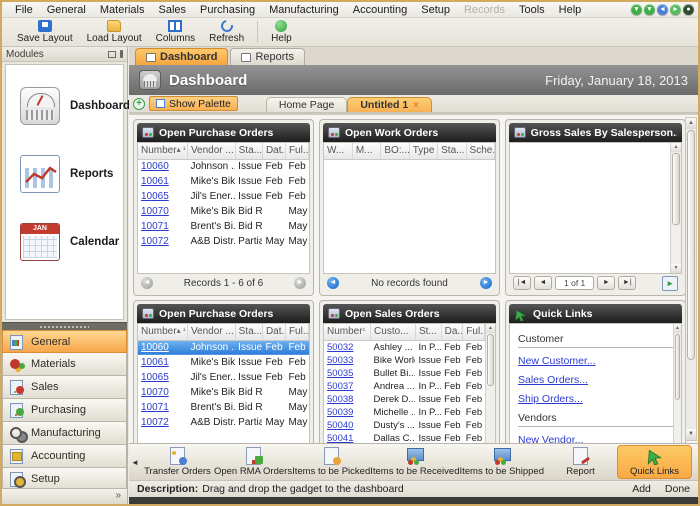  What do you see at coordinates (595, 313) in the screenshot?
I see `gadget-header: Quick Links` at bounding box center [595, 313].